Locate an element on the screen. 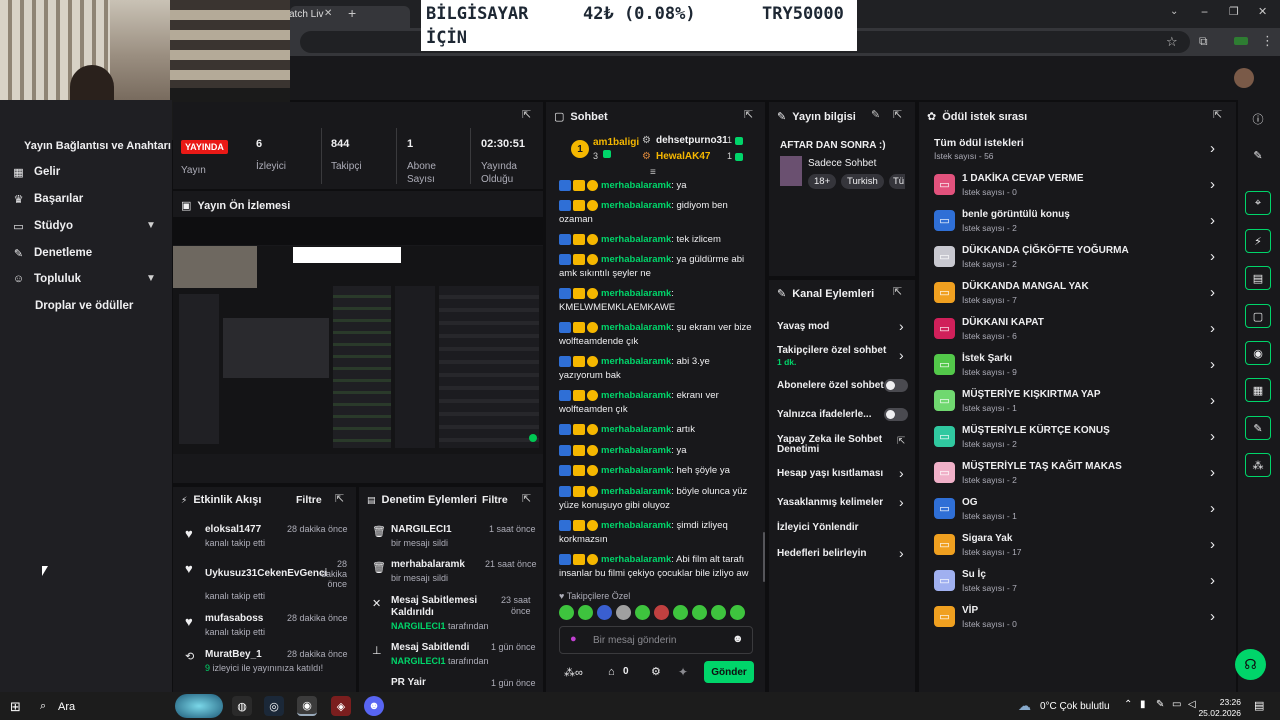 This screenshot has height=720, width=1280. emote-only-toggle is located at coordinates (896, 414).